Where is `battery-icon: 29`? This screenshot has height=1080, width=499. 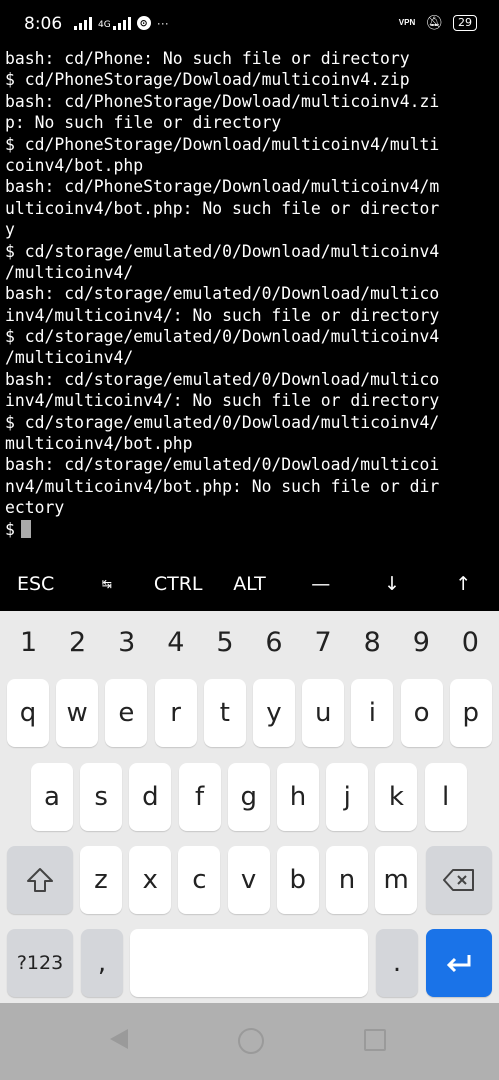
battery-icon: 29 is located at coordinates (465, 22).